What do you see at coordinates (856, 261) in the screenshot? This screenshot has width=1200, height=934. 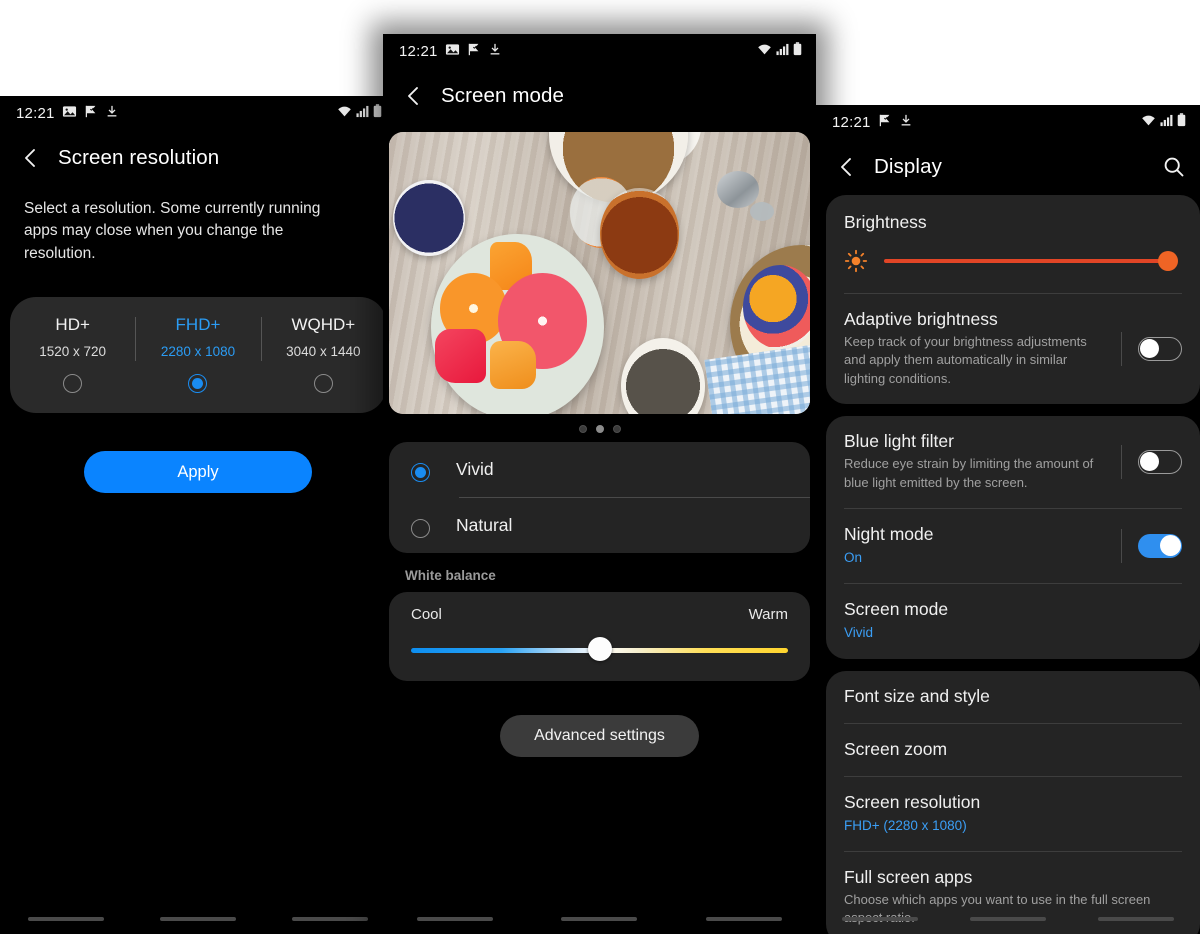 I see `sun-icon` at bounding box center [856, 261].